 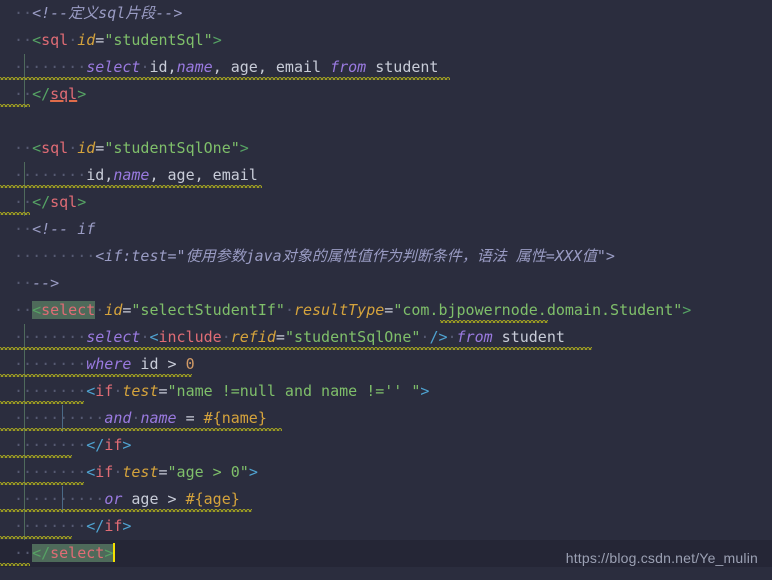 What do you see at coordinates (386, 418) in the screenshot?
I see `code-line: ··········and·name = #{name}` at bounding box center [386, 418].